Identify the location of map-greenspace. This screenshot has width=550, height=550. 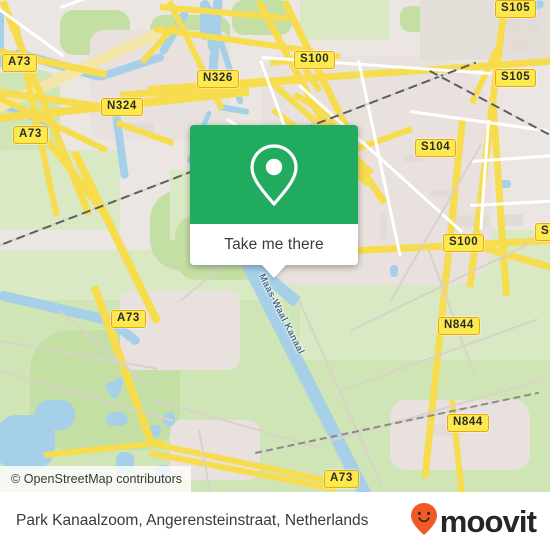
(345, 20).